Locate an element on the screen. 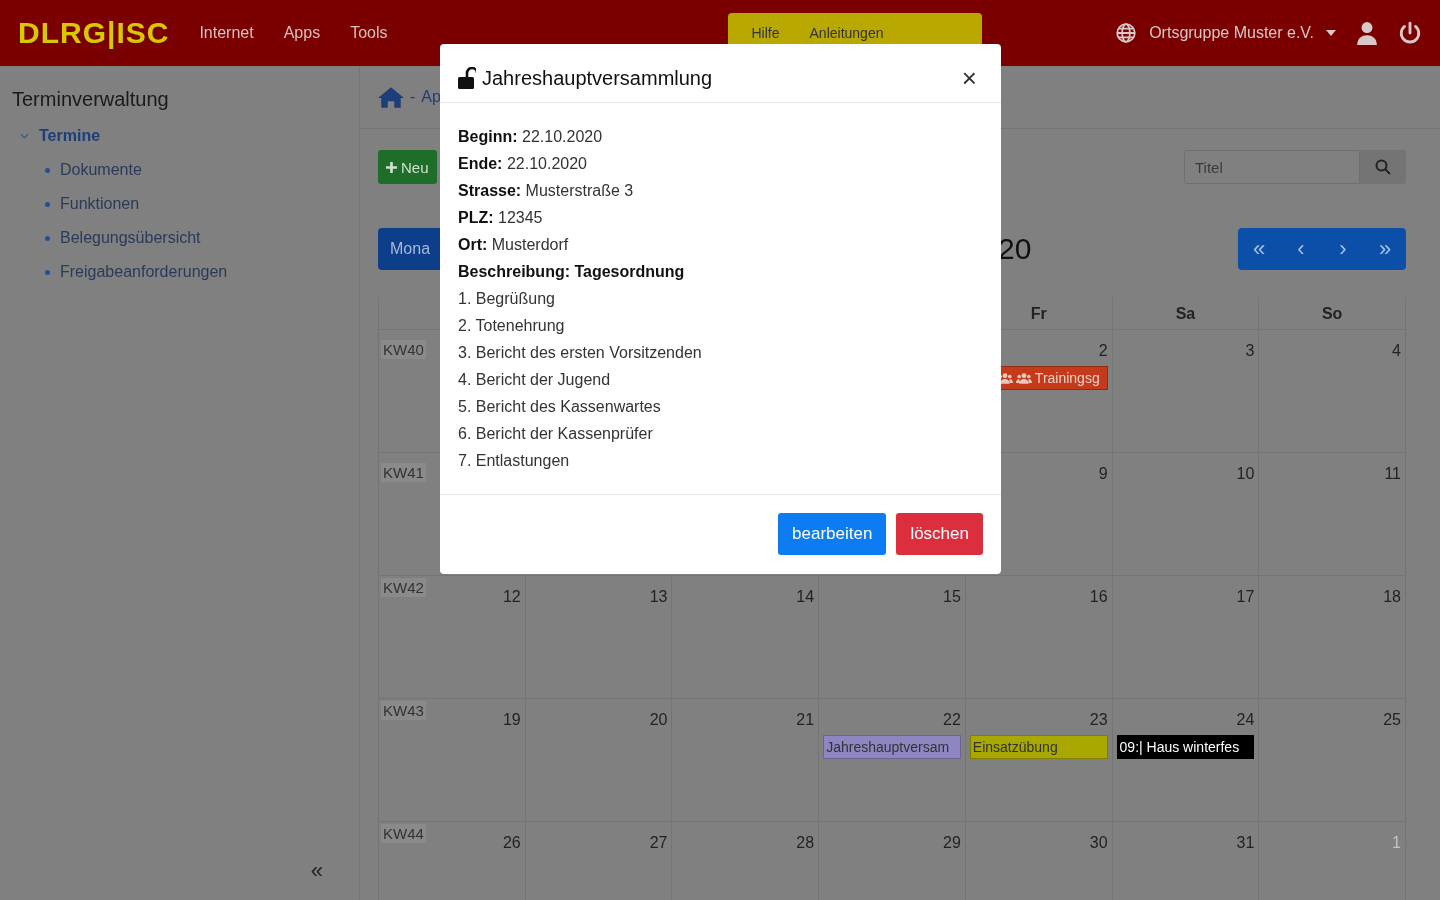 The height and width of the screenshot is (900, 1440). agenda-item: 6. Bericht der Kassenprüfer is located at coordinates (556, 434).